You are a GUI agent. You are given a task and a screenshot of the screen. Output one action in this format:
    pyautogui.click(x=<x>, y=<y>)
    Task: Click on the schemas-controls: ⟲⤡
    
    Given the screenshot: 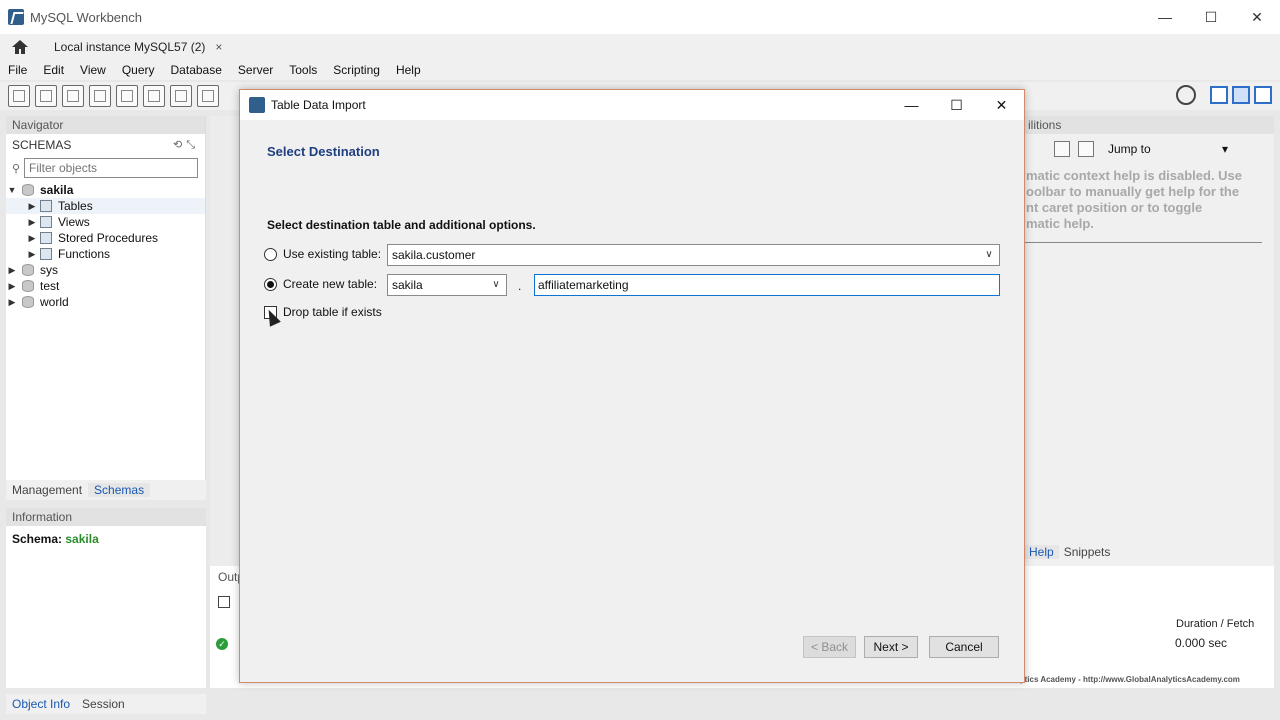 What is the action you would take?
    pyautogui.click(x=186, y=145)
    